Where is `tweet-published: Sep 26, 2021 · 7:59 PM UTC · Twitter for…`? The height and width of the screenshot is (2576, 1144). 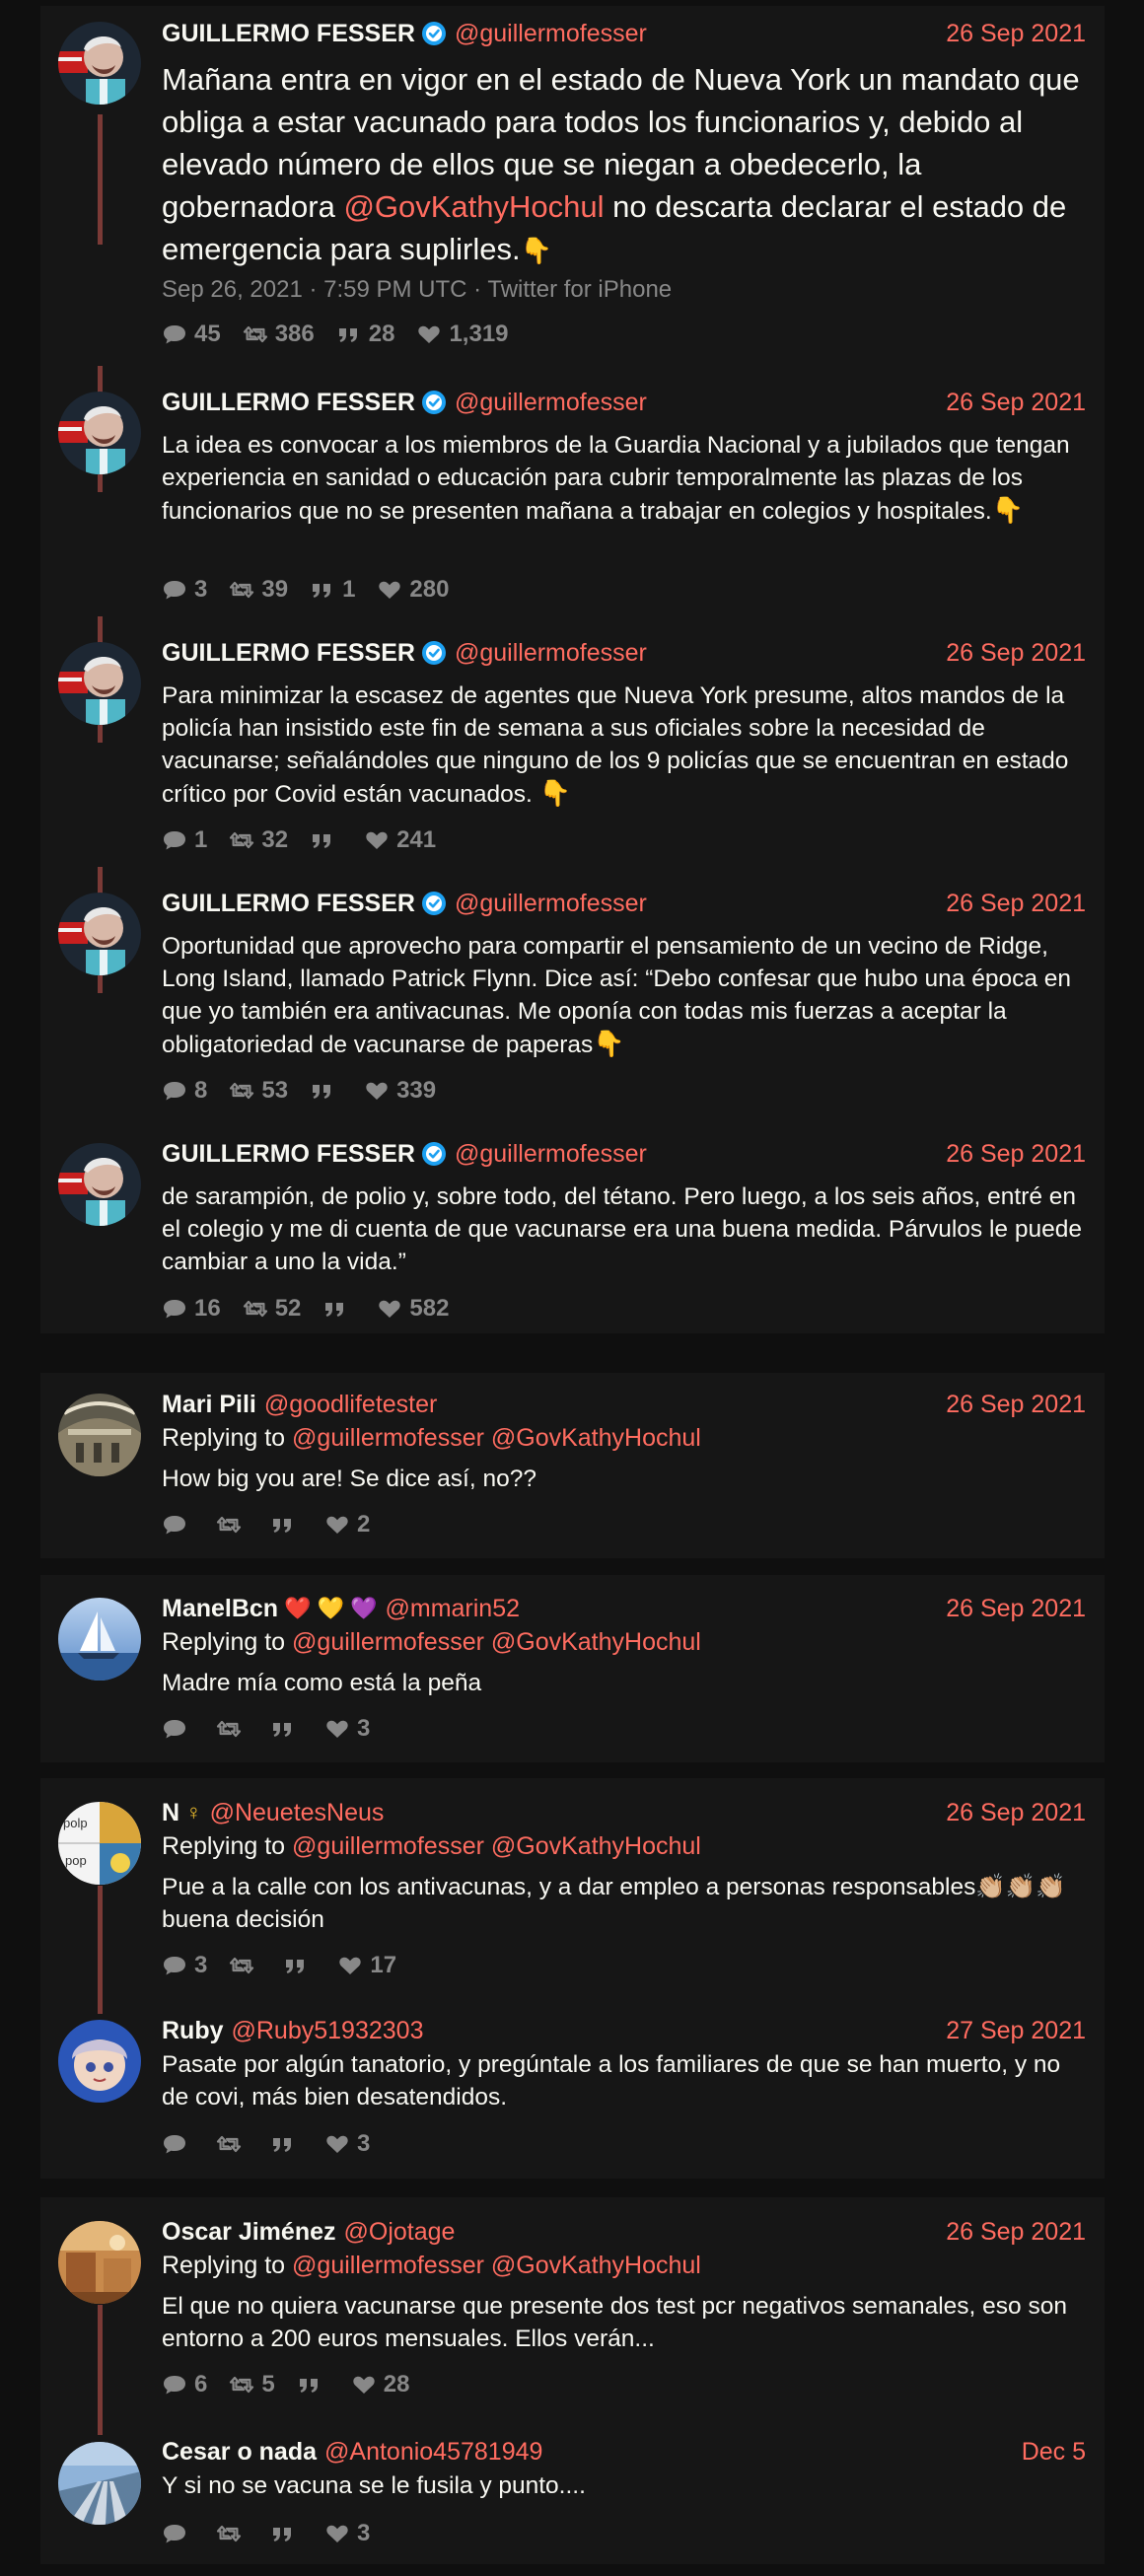
tweet-published: Sep 26, 2021 · 7:59 PM UTC · Twitter for… is located at coordinates (417, 290).